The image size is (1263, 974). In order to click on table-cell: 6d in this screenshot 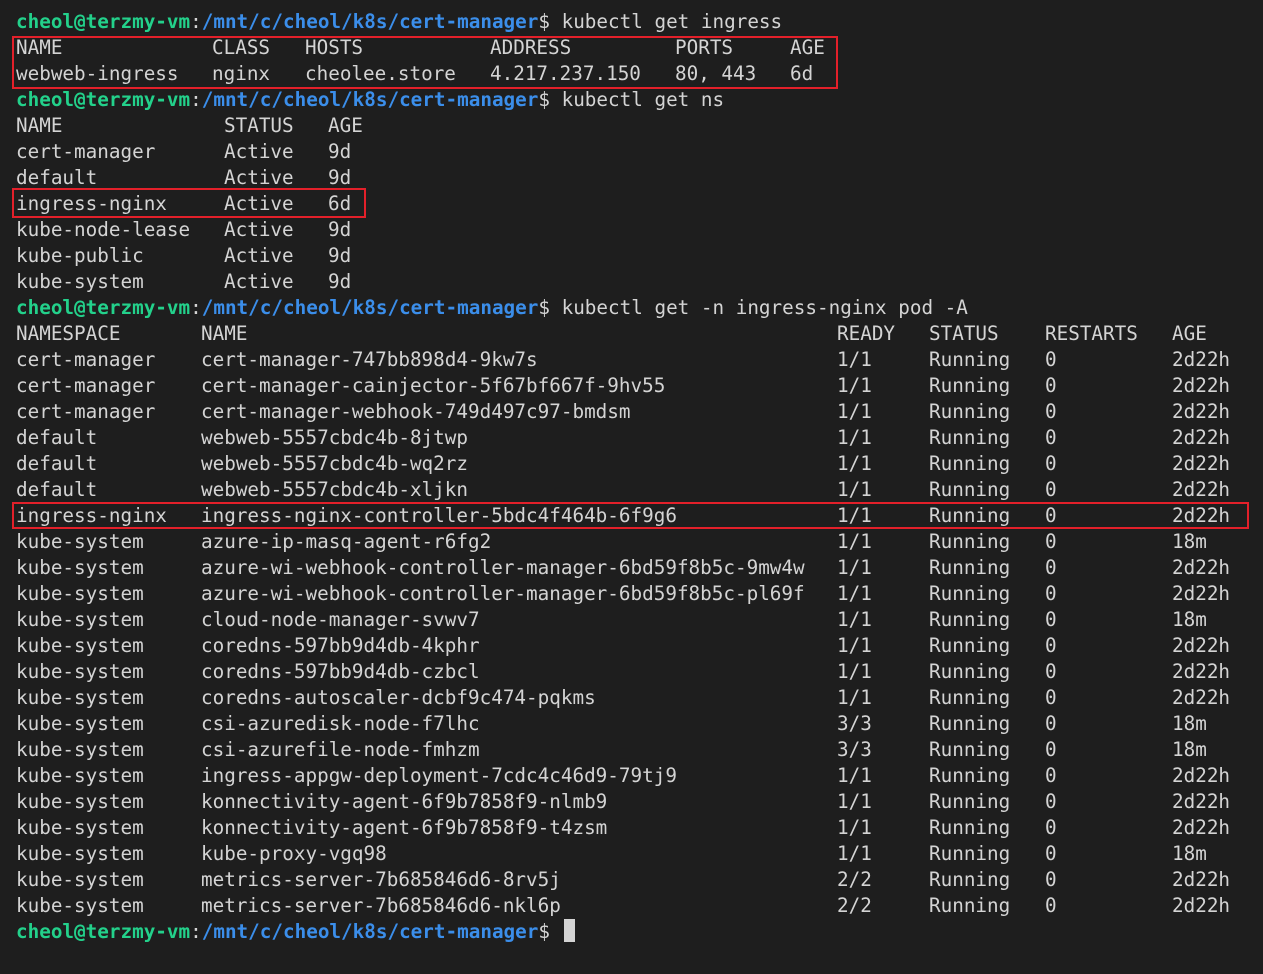, I will do `click(340, 203)`.